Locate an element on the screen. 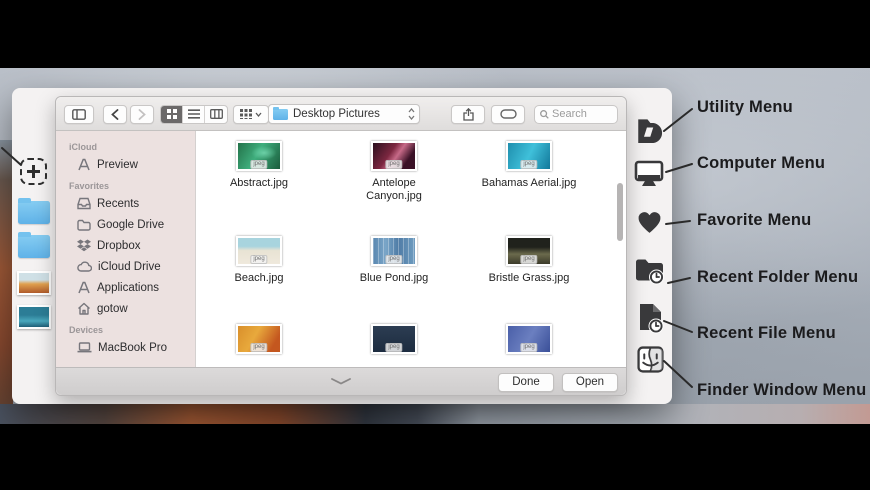 This screenshot has width=870, height=490. sidebar-item-label: iCloud Drive is located at coordinates (129, 266).